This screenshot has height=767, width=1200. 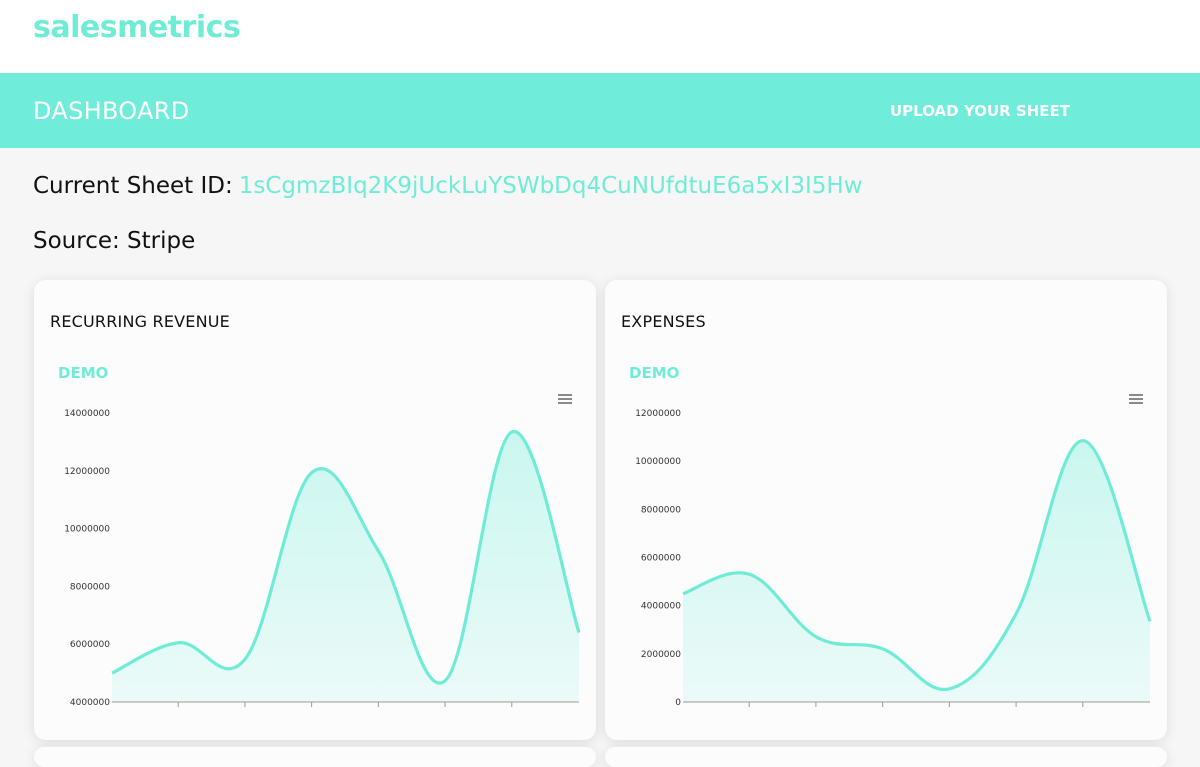 I want to click on nav-dashboard-link: DASHBOARD, so click(x=111, y=111).